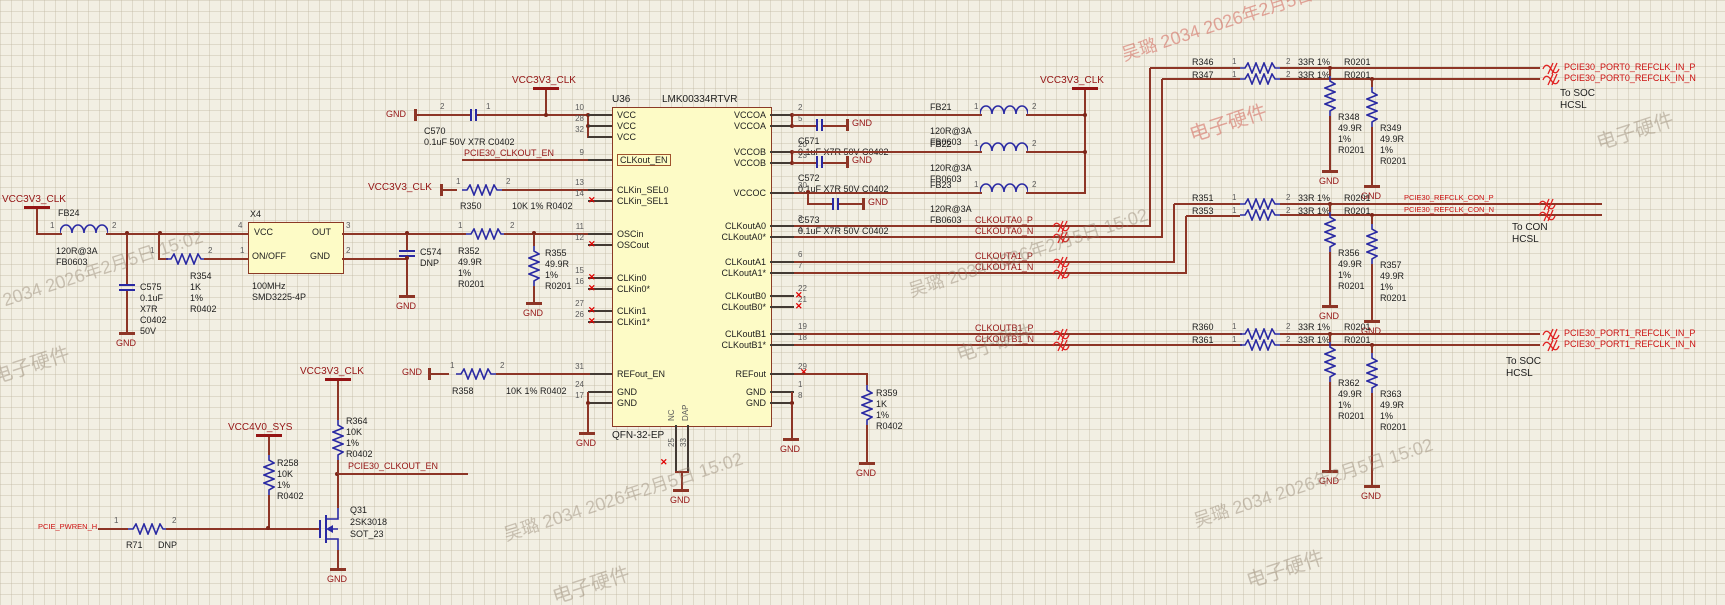  What do you see at coordinates (1629, 333) in the screenshot?
I see `port-label-port1-p: PCIE30_PORT1_REFCLK_IN_P` at bounding box center [1629, 333].